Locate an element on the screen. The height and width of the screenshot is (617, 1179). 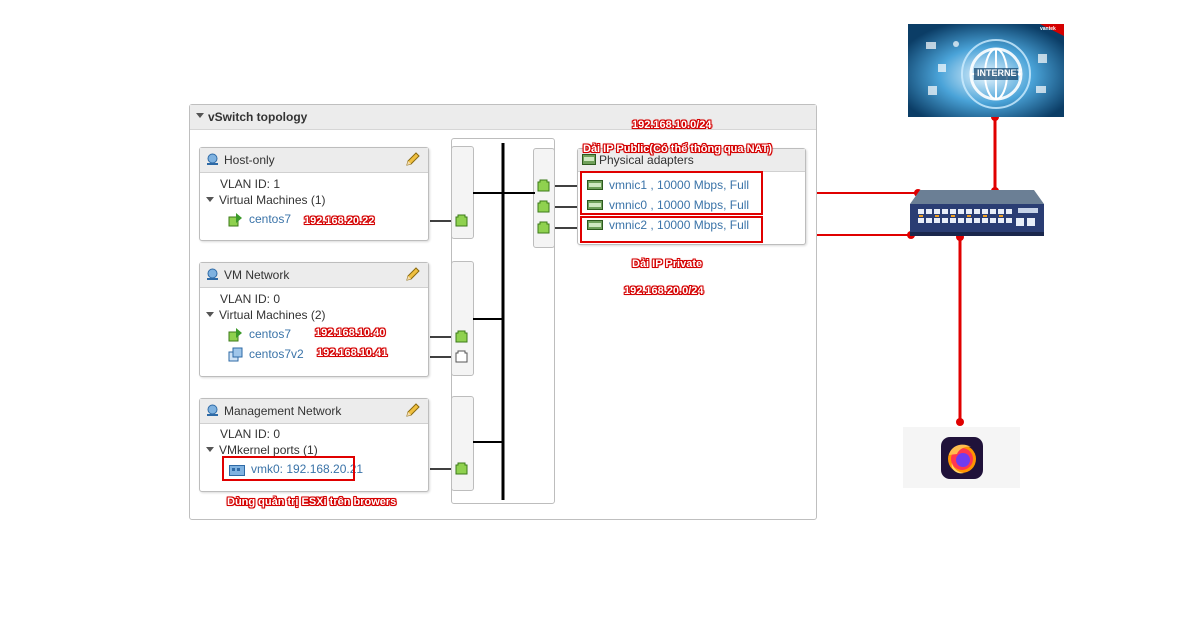
vlan-id: VLAN ID: 1 is located at coordinates (250, 184).